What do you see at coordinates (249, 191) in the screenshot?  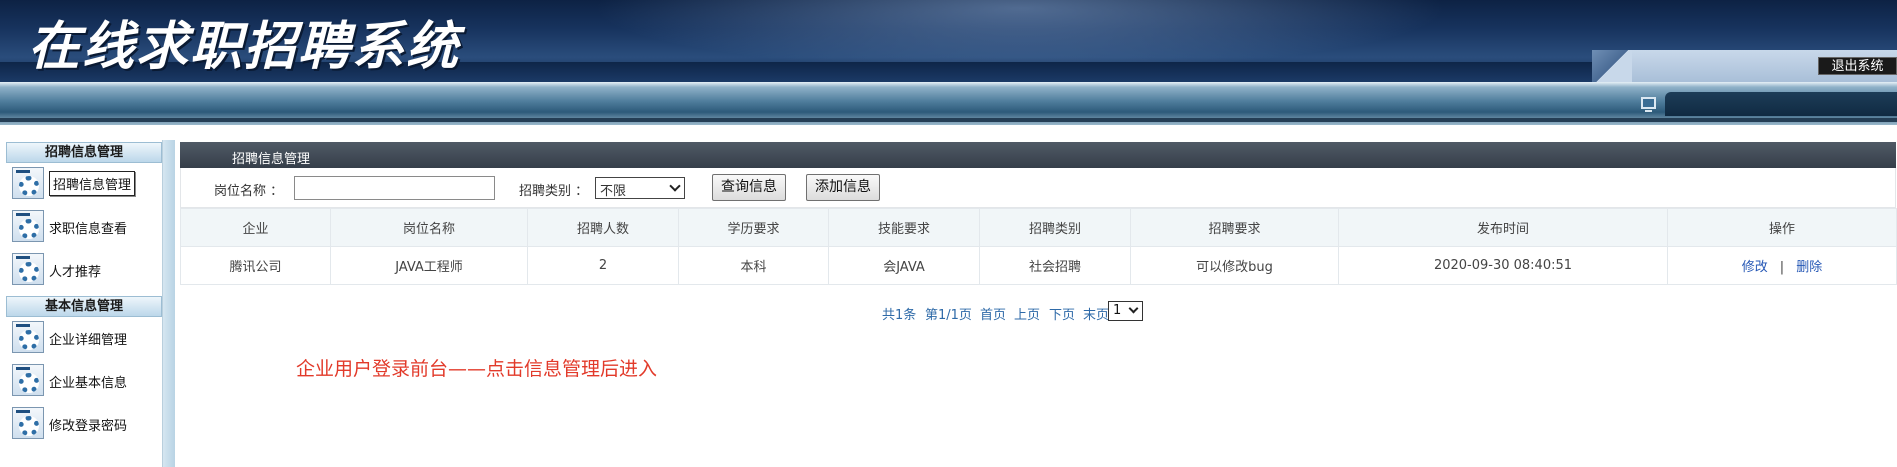 I see `position-name-label: 岗位名称 ：` at bounding box center [249, 191].